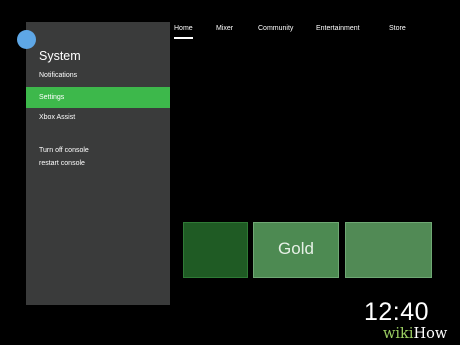  What do you see at coordinates (52, 97) in the screenshot?
I see `menu-item-label: Settings` at bounding box center [52, 97].